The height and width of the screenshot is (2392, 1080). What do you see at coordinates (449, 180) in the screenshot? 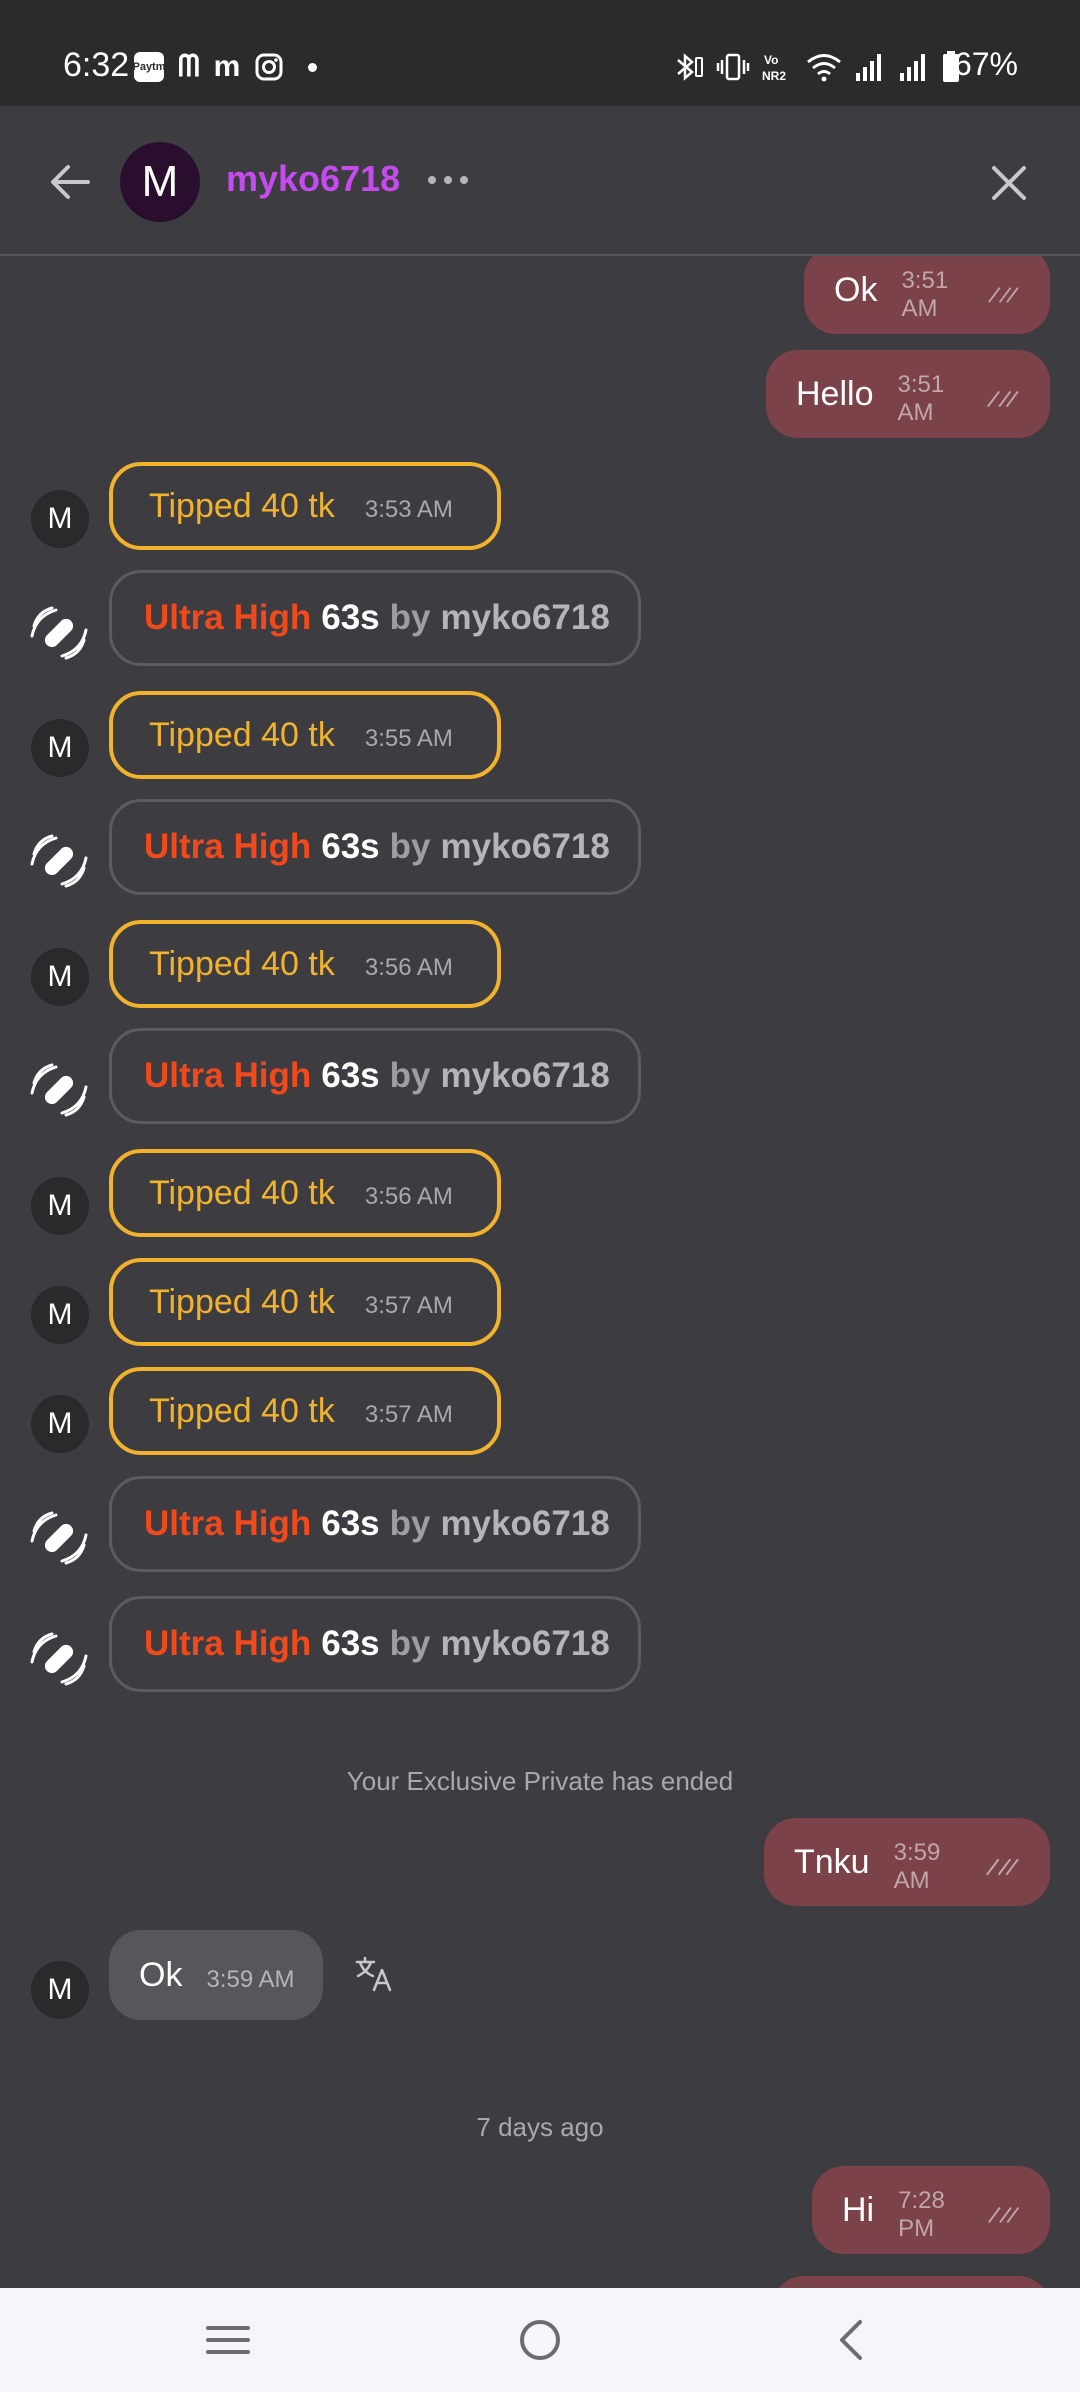
I see `more-options-icon` at bounding box center [449, 180].